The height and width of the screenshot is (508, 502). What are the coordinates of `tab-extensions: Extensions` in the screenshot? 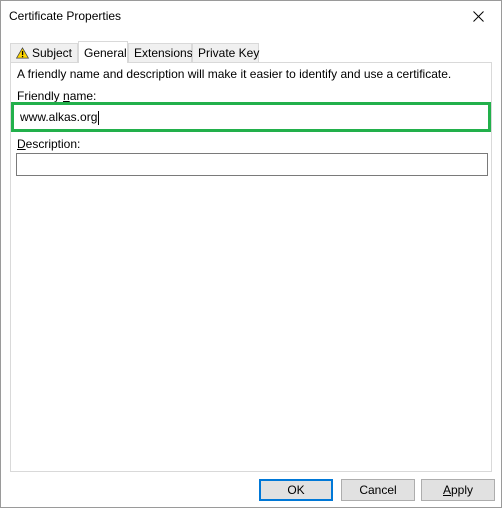 It's located at (160, 52).